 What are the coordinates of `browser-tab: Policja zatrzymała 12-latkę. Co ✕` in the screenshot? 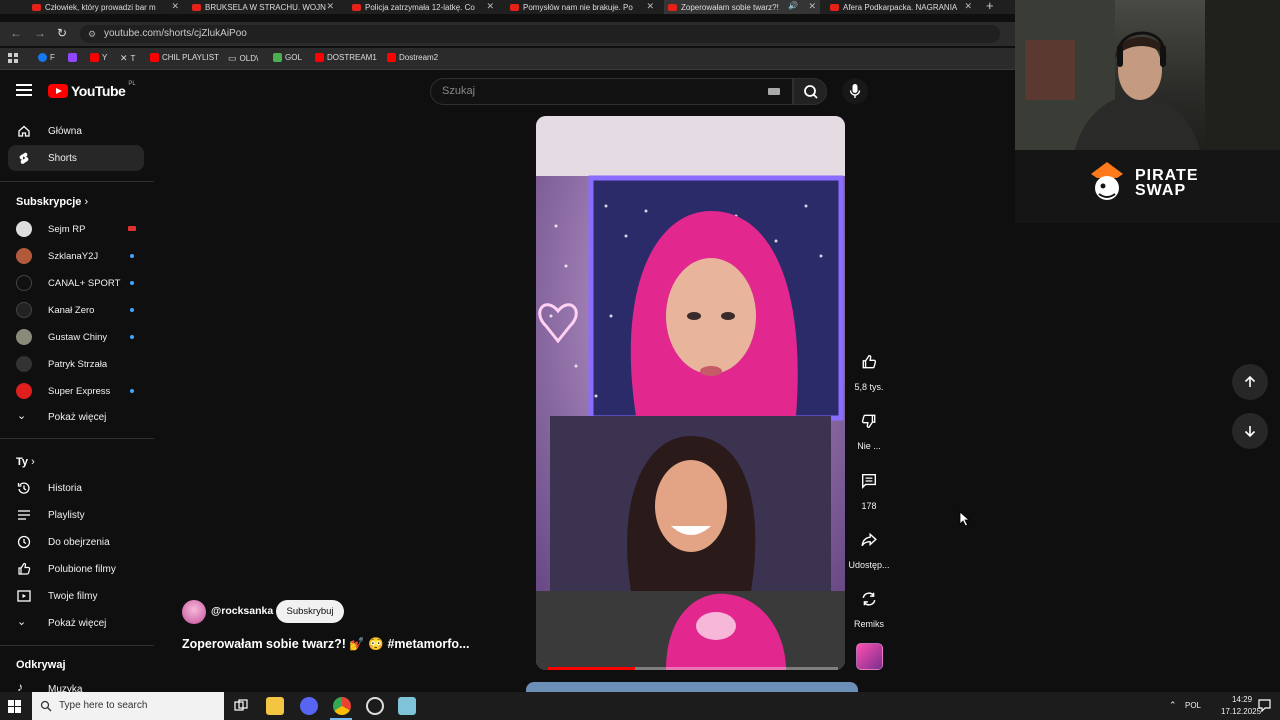 It's located at (423, 7).